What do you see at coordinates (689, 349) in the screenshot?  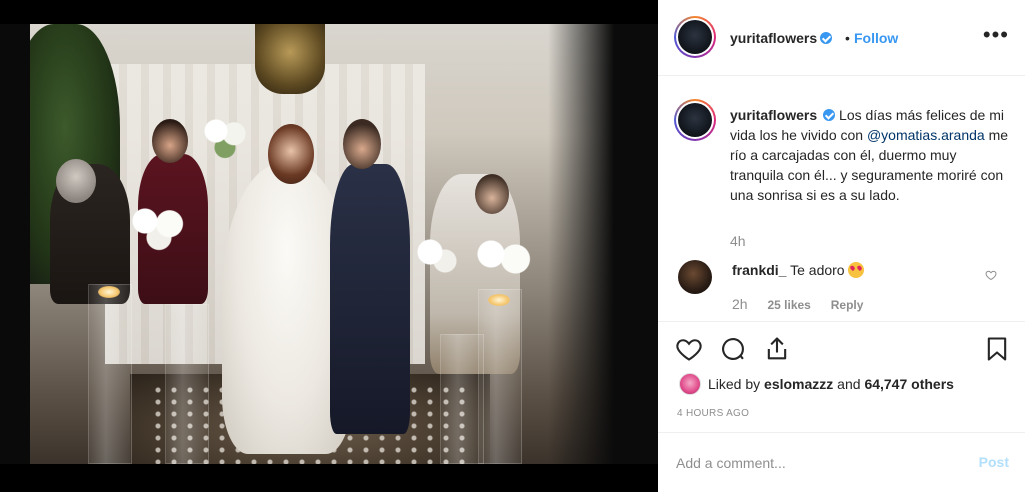 I see `heart-icon` at bounding box center [689, 349].